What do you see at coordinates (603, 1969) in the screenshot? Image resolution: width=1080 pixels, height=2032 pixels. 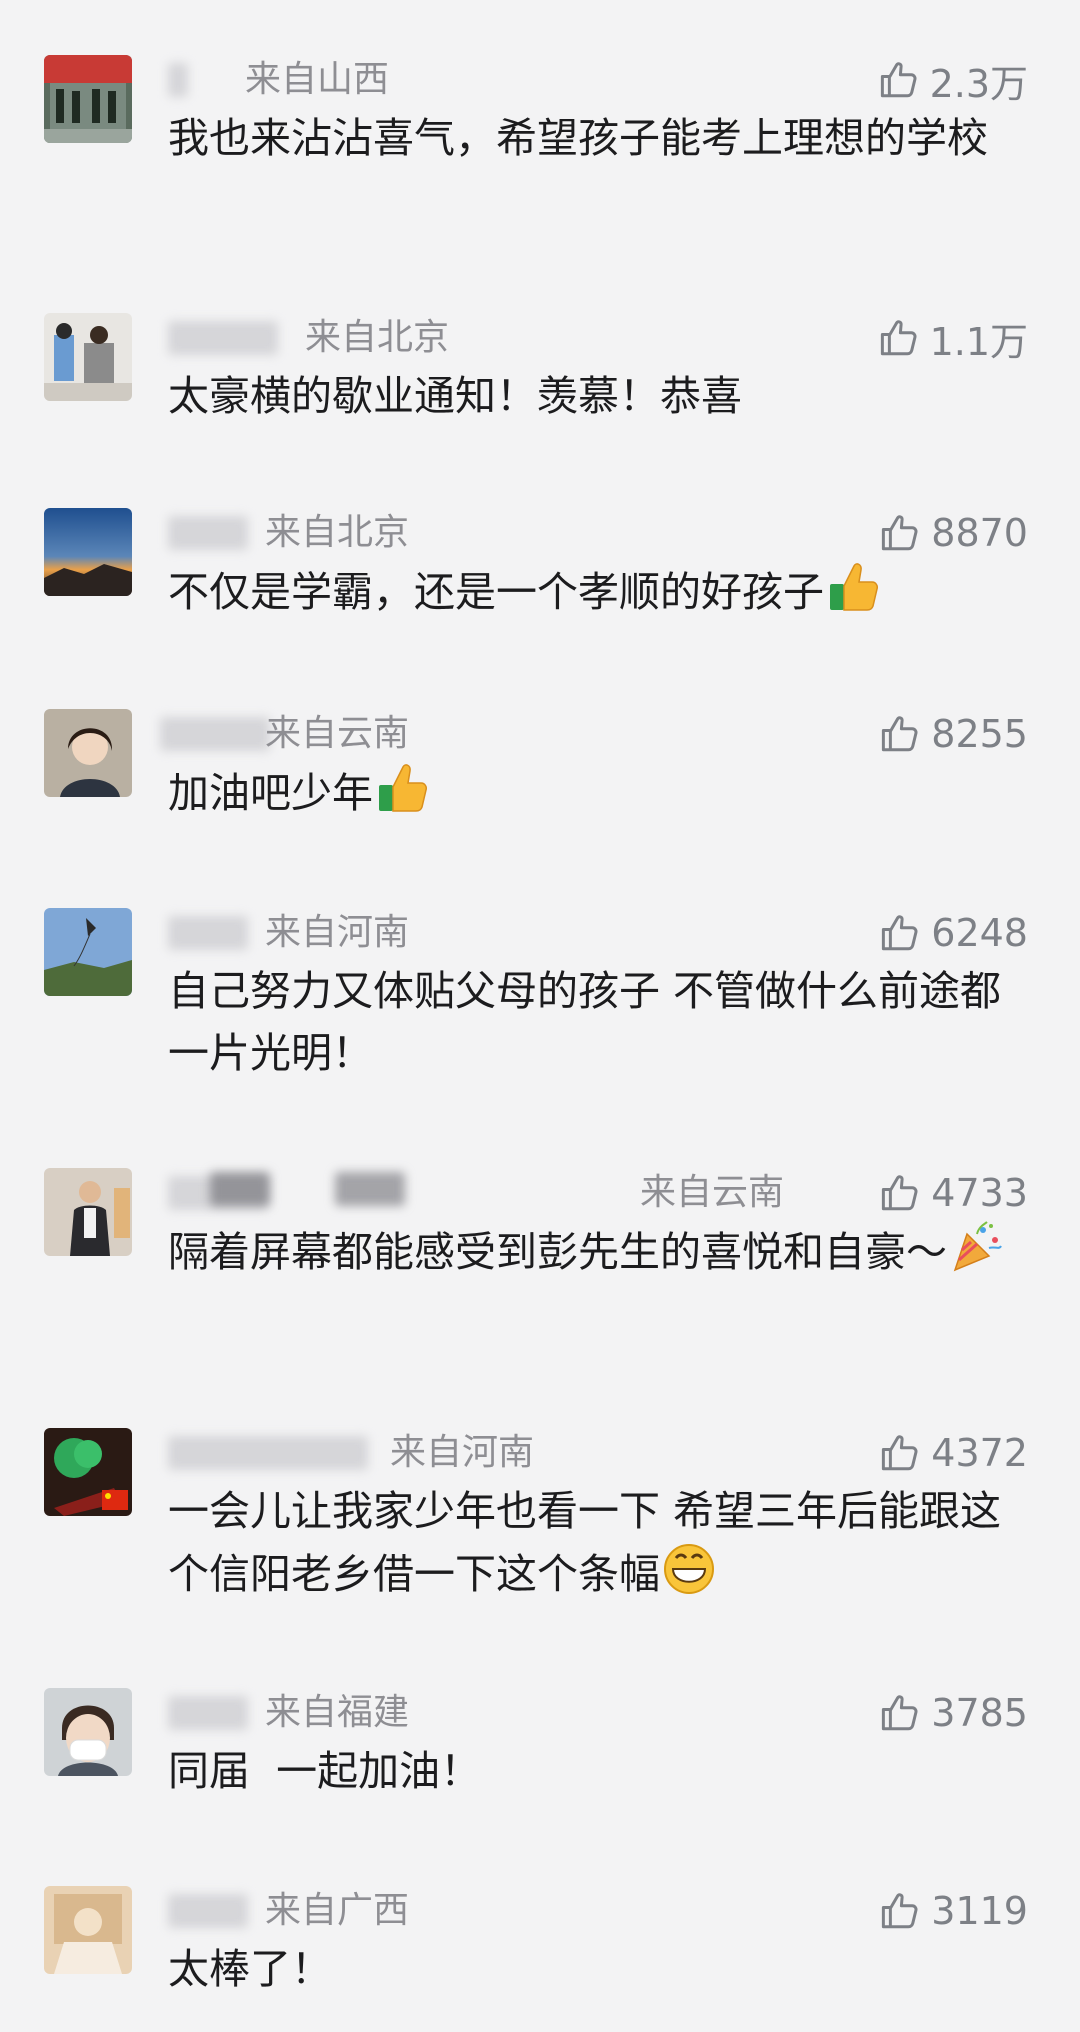 I see `comment-text: 太棒了！` at bounding box center [603, 1969].